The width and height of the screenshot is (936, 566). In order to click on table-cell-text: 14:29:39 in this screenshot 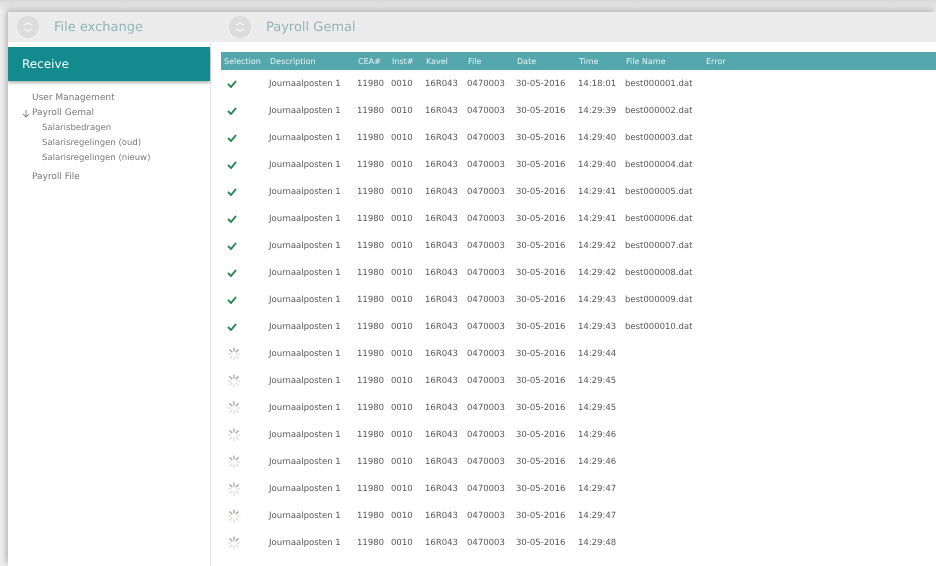, I will do `click(597, 111)`.